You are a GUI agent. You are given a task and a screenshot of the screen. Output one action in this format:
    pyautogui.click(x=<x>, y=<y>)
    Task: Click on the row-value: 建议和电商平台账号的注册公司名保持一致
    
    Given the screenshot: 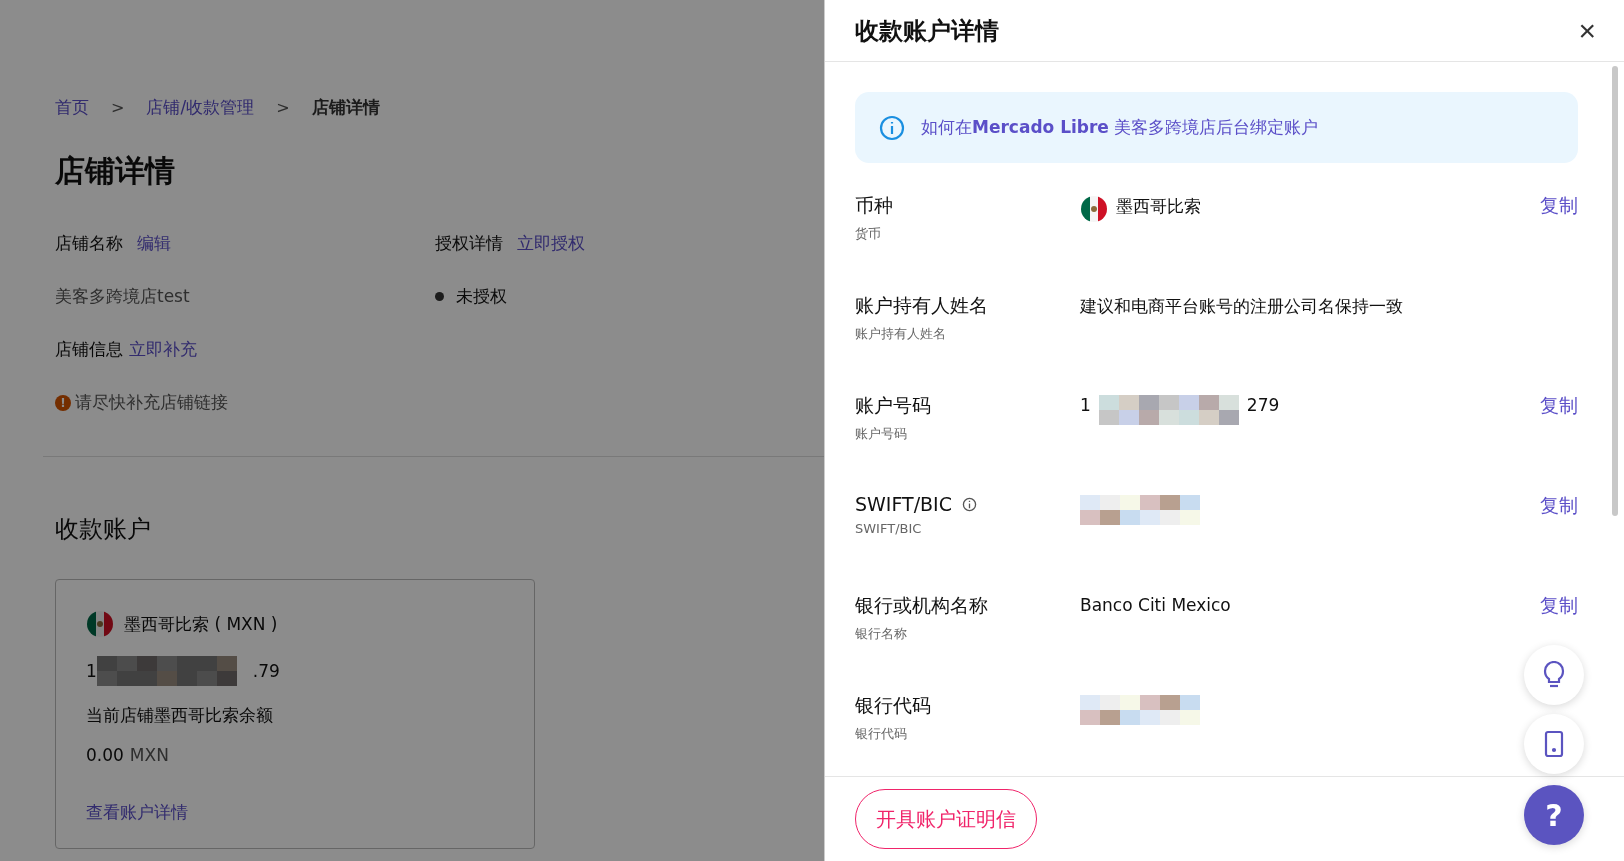 What is the action you would take?
    pyautogui.click(x=1241, y=306)
    